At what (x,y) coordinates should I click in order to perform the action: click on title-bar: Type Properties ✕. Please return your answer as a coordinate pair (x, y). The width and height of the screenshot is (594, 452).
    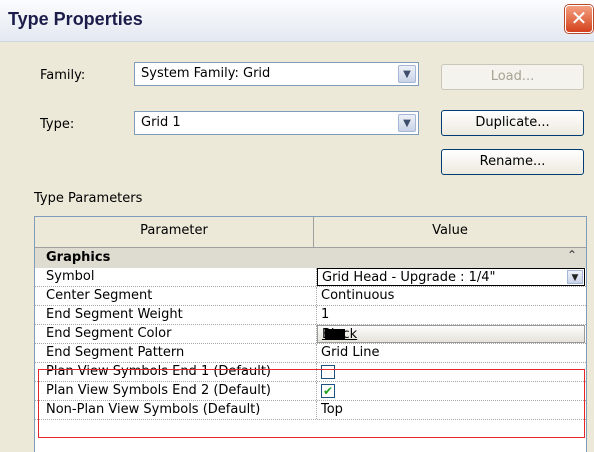
    Looking at the image, I should click on (297, 21).